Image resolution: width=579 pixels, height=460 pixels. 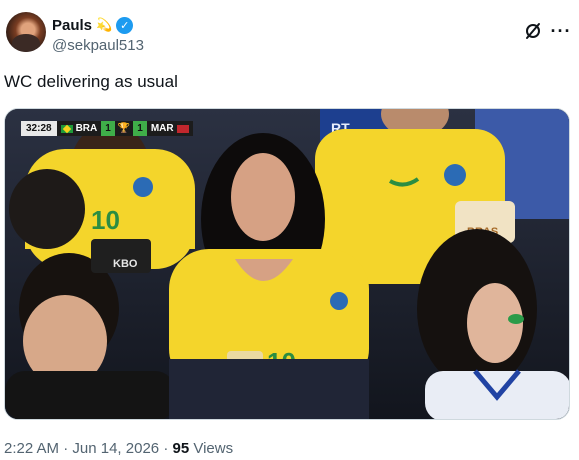 I want to click on views-count: 95, so click(x=181, y=448).